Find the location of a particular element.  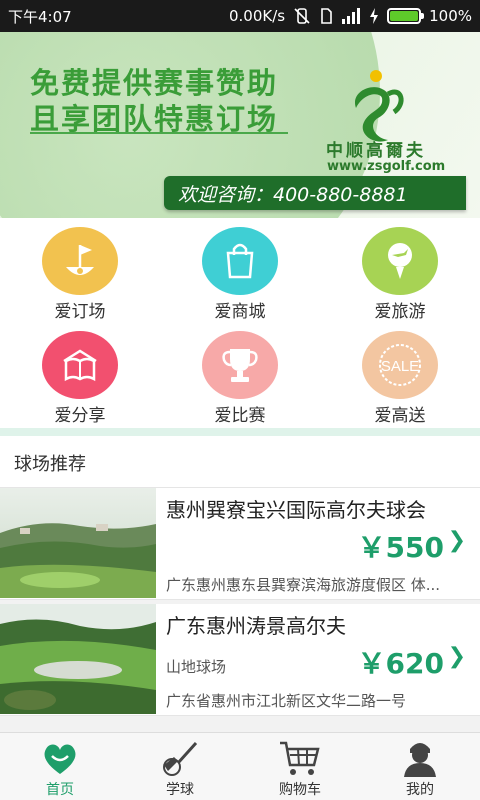

course-price: ￥620 is located at coordinates (400, 663).